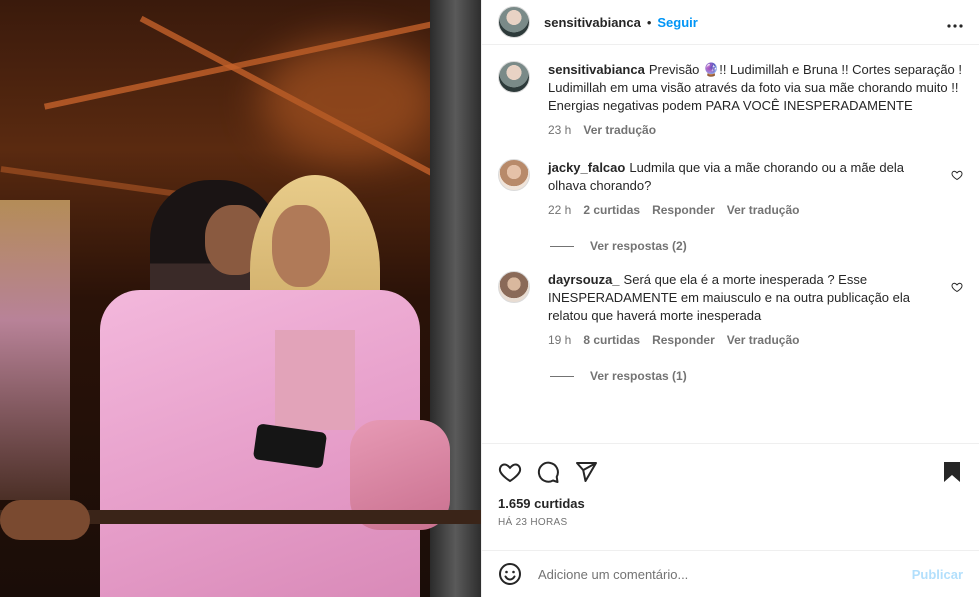  Describe the element at coordinates (559, 340) in the screenshot. I see `comment-time: 19 h` at that location.